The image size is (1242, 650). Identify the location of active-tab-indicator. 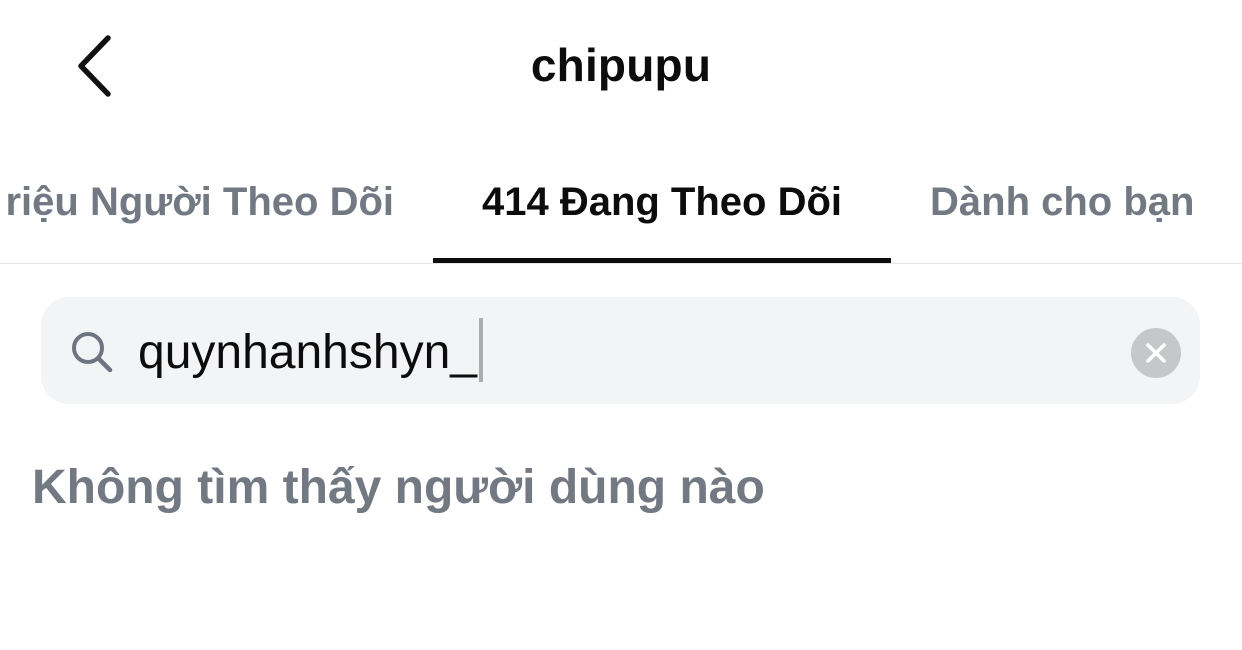
(662, 260).